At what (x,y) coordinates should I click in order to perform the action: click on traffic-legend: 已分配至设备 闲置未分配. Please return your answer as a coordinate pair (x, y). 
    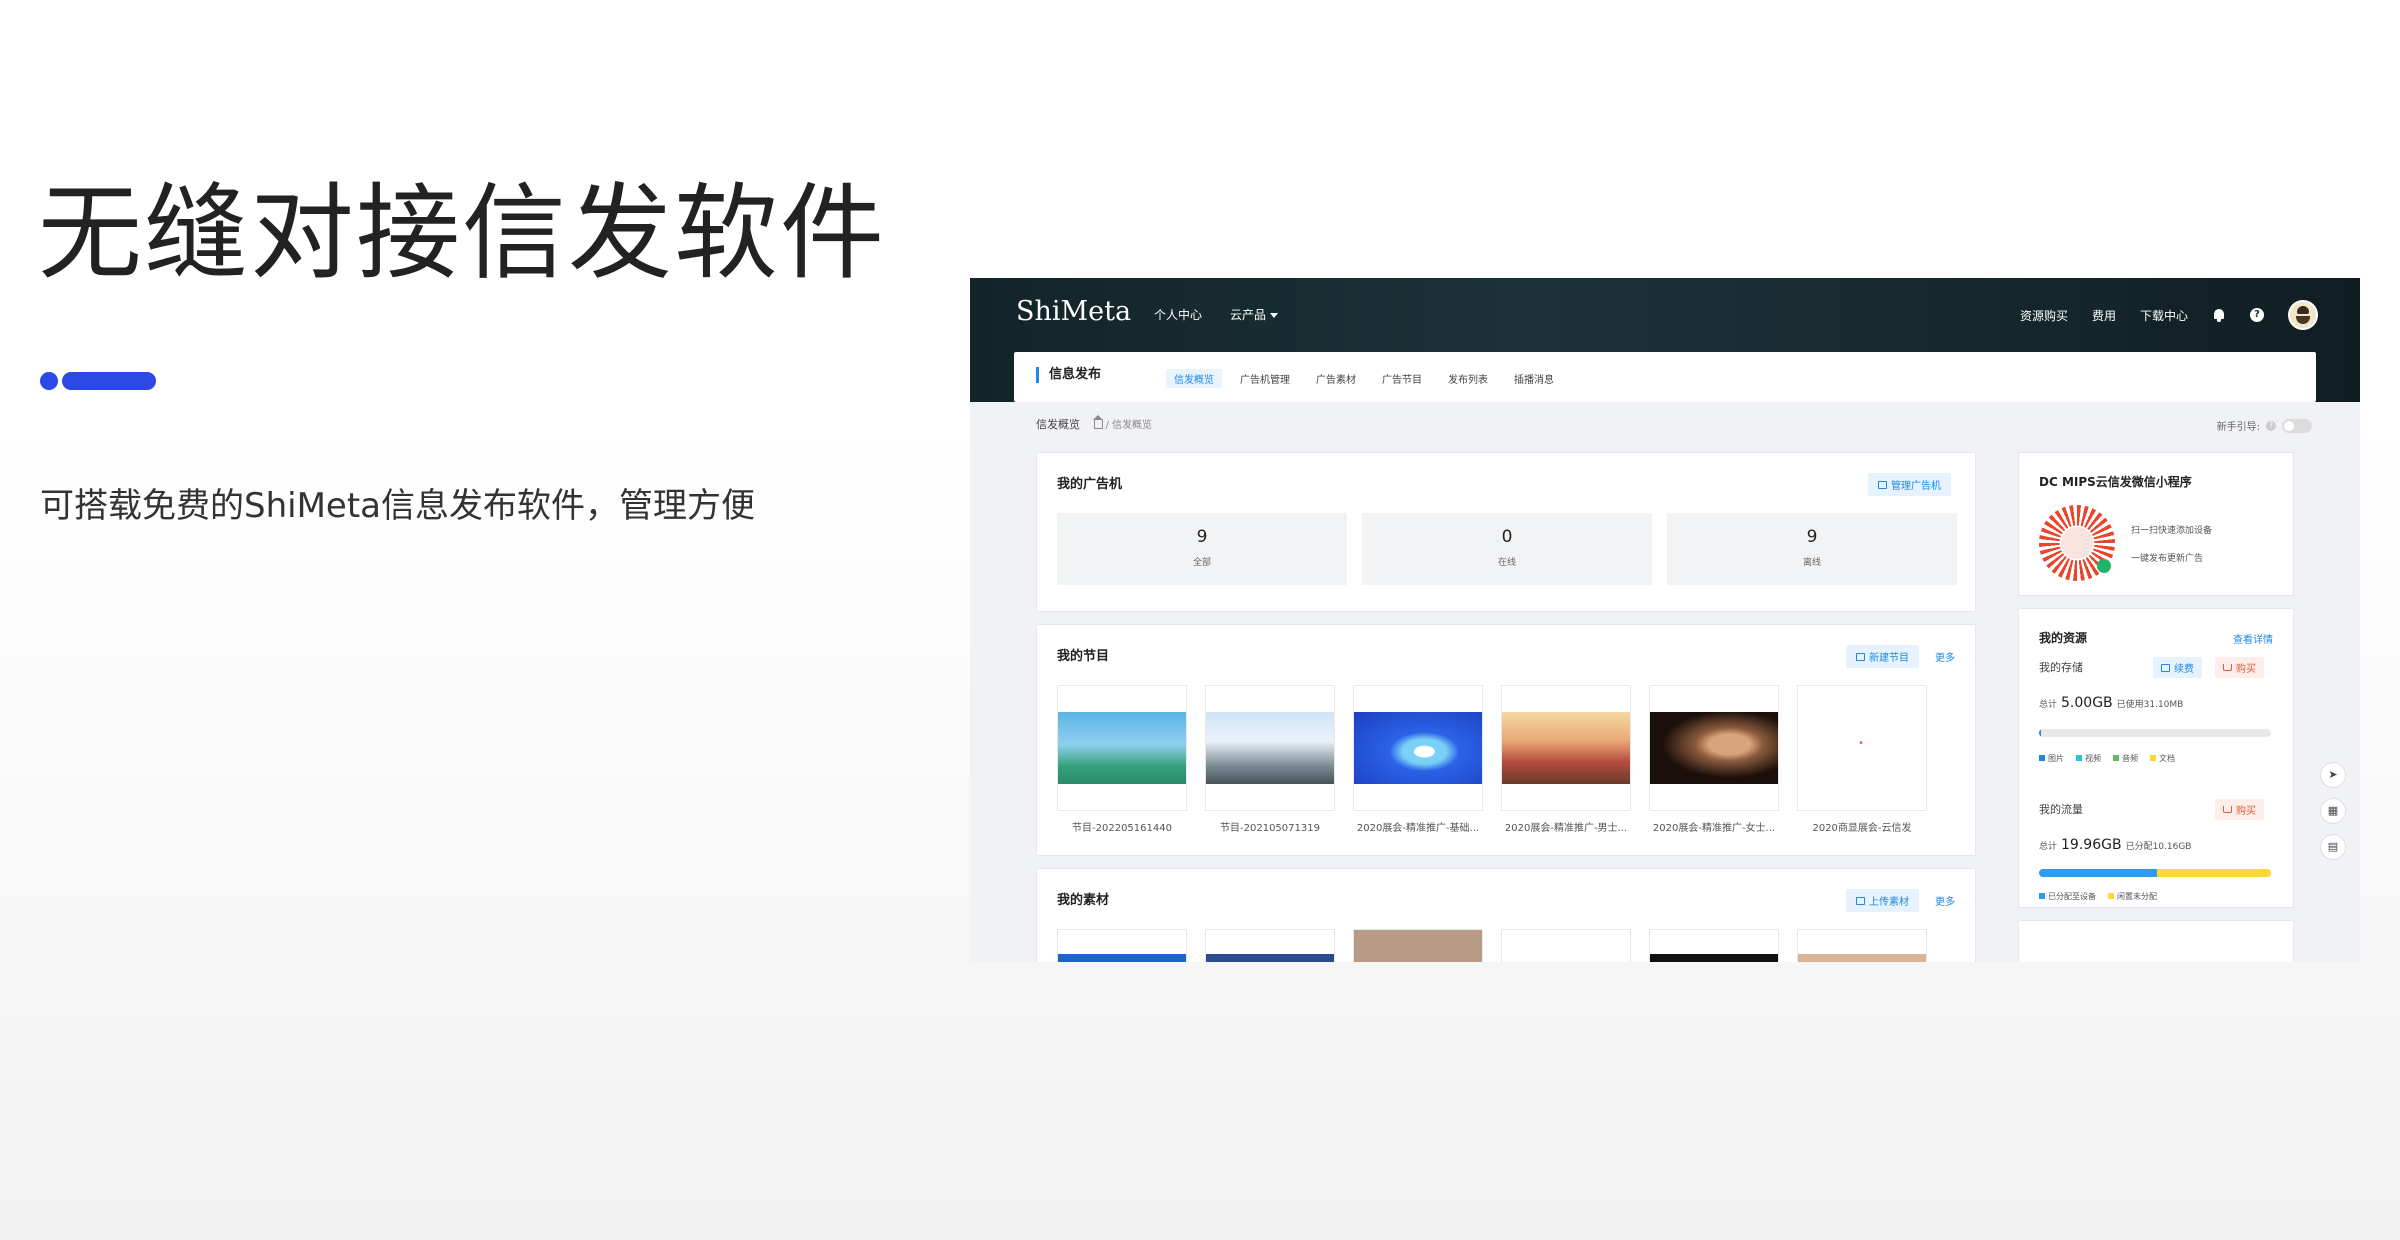
    Looking at the image, I should click on (2098, 896).